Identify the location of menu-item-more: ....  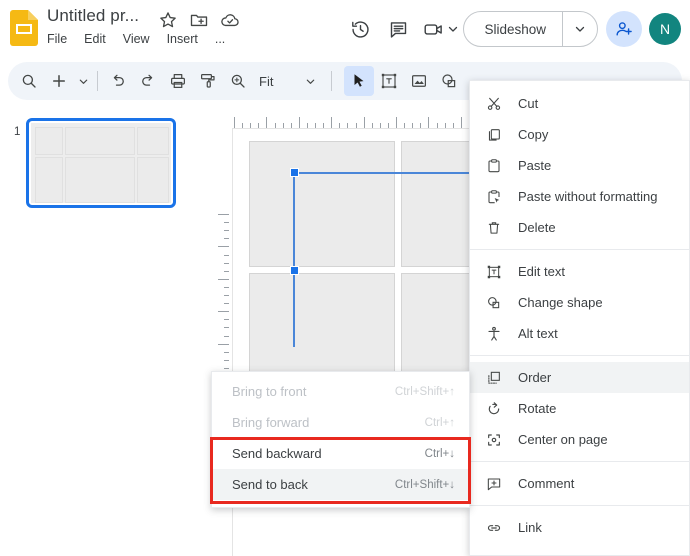
(220, 39).